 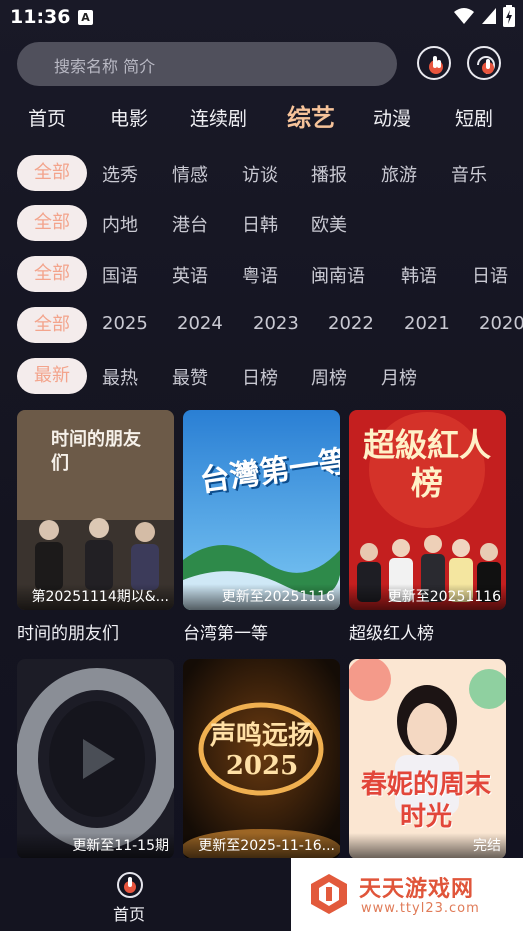 I want to click on poster-title-art: 超級紅人榜, so click(x=426, y=464).